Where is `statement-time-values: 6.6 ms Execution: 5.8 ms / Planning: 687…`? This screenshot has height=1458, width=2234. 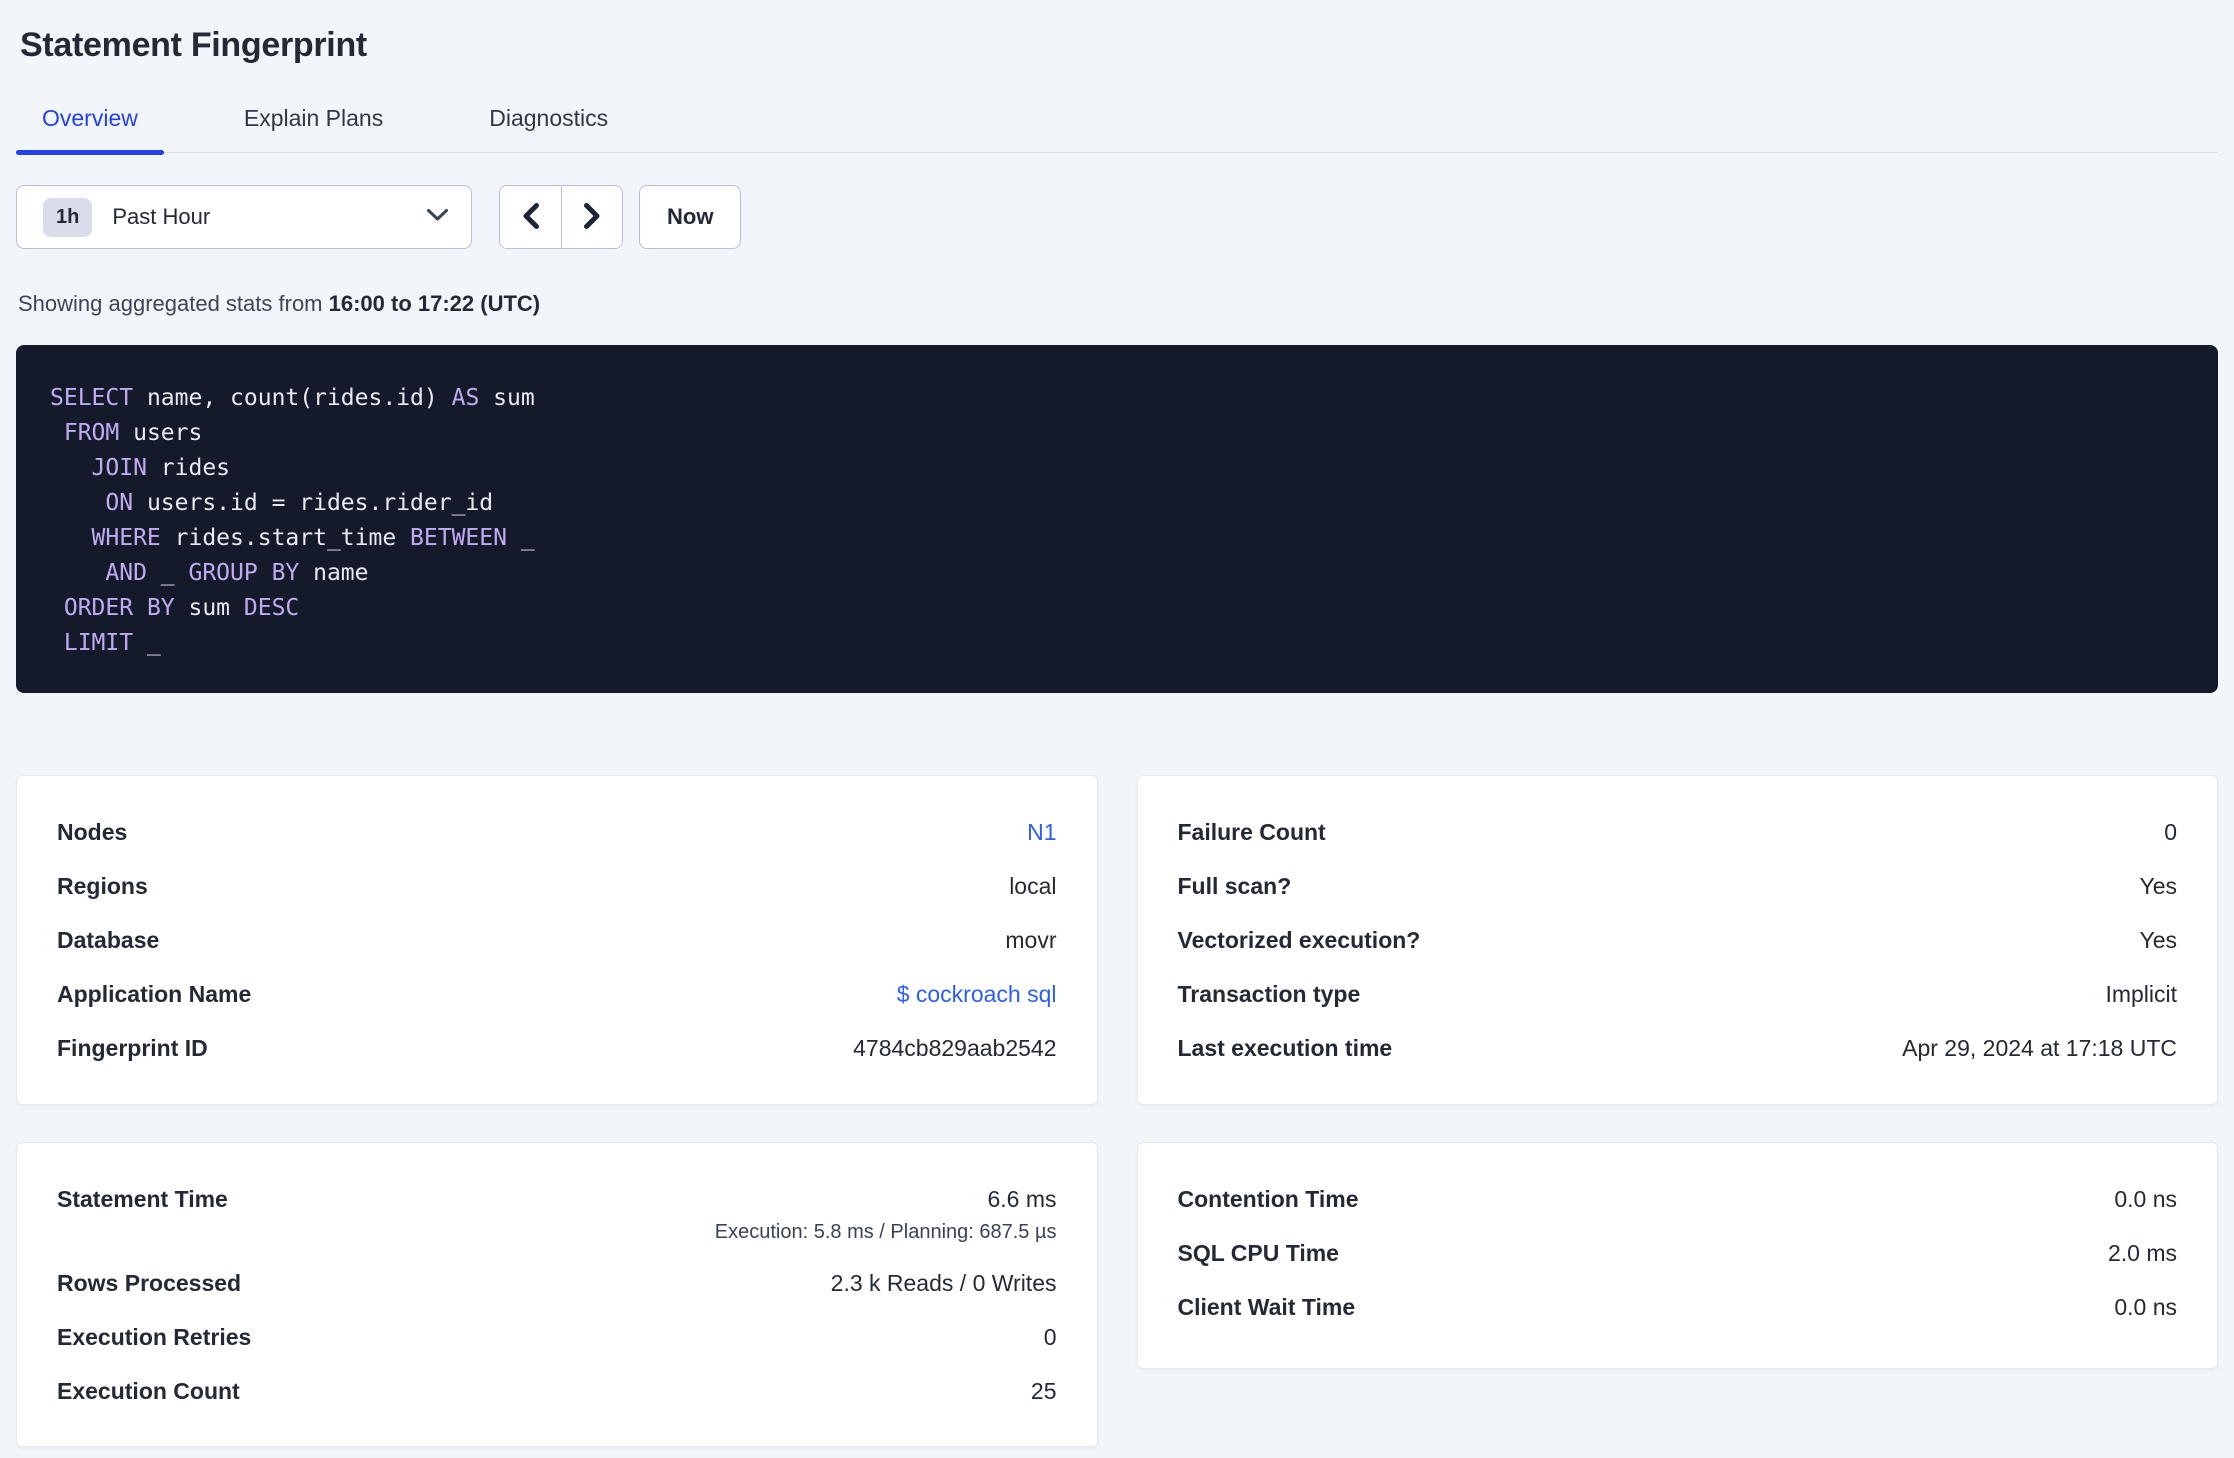
statement-time-values: 6.6 ms Execution: 5.8 ms / Planning: 687… is located at coordinates (886, 1214).